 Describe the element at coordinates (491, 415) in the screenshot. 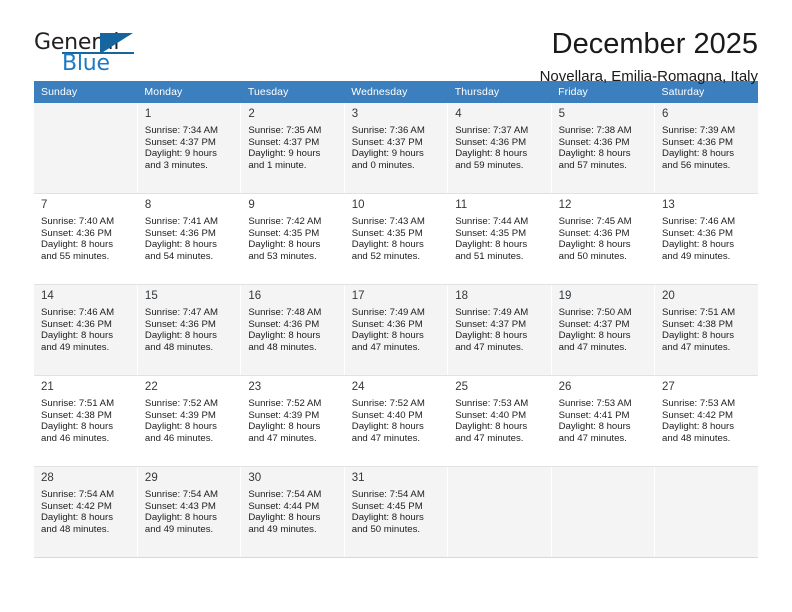

I see `sunset-time: Sunset: 4:40 PM` at that location.